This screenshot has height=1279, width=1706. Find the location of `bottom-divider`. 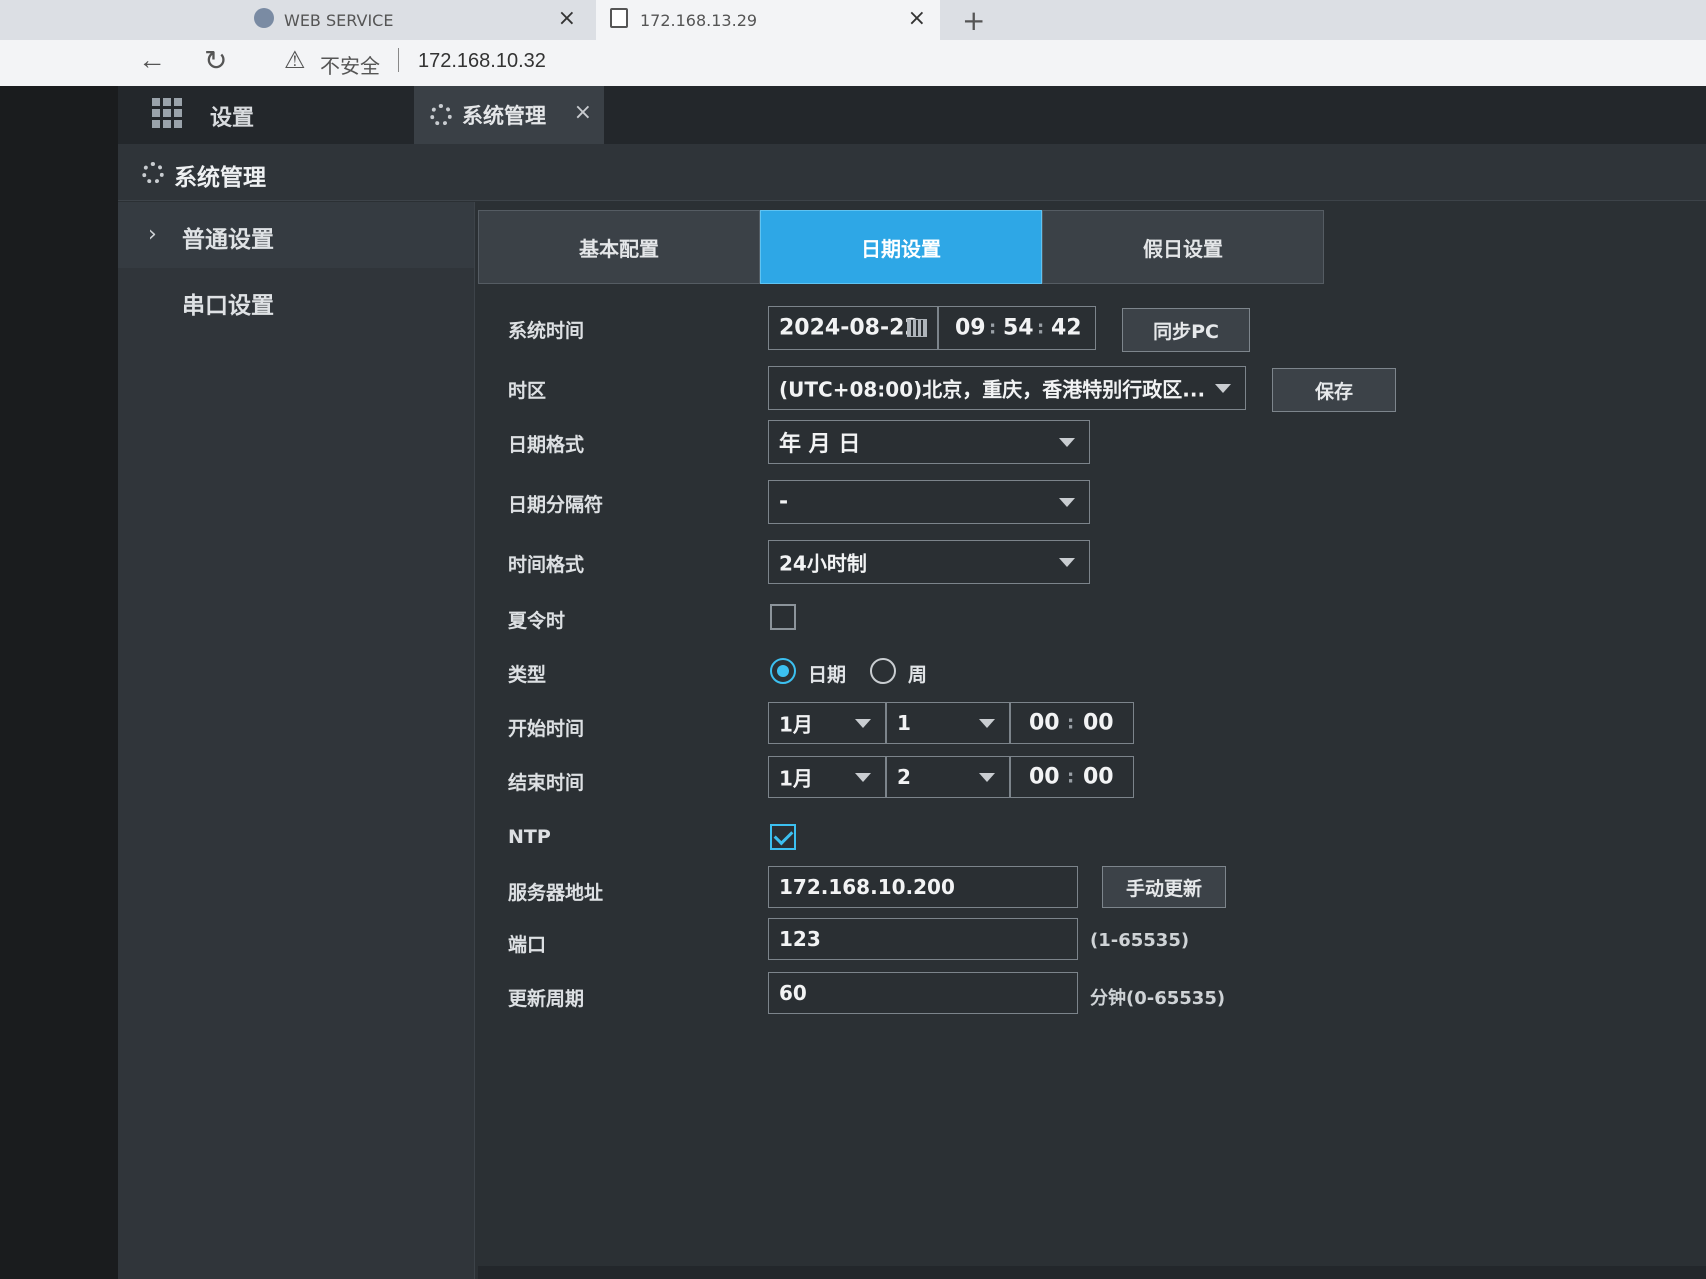

bottom-divider is located at coordinates (1092, 1272).